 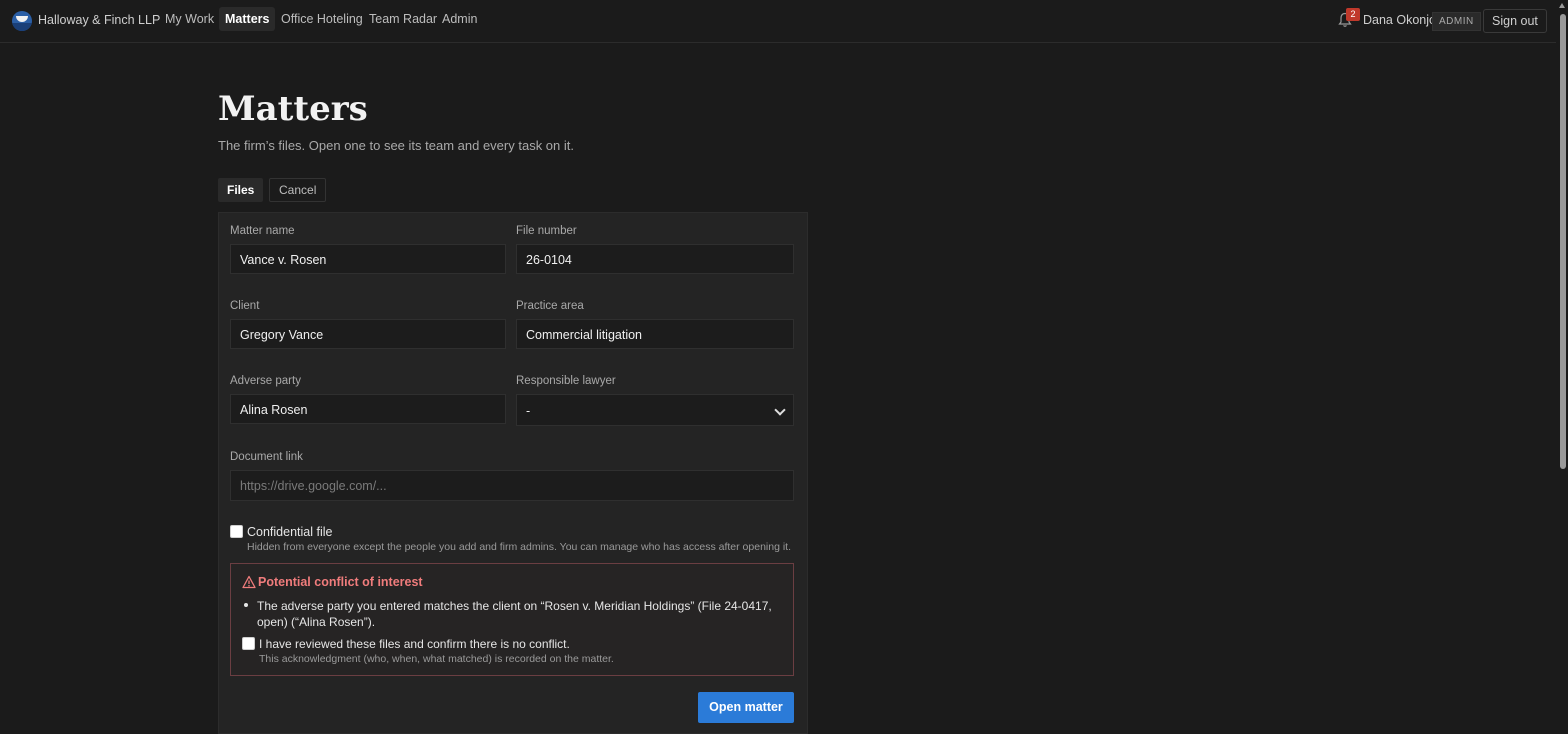 What do you see at coordinates (546, 231) in the screenshot?
I see `file-number-label: File number` at bounding box center [546, 231].